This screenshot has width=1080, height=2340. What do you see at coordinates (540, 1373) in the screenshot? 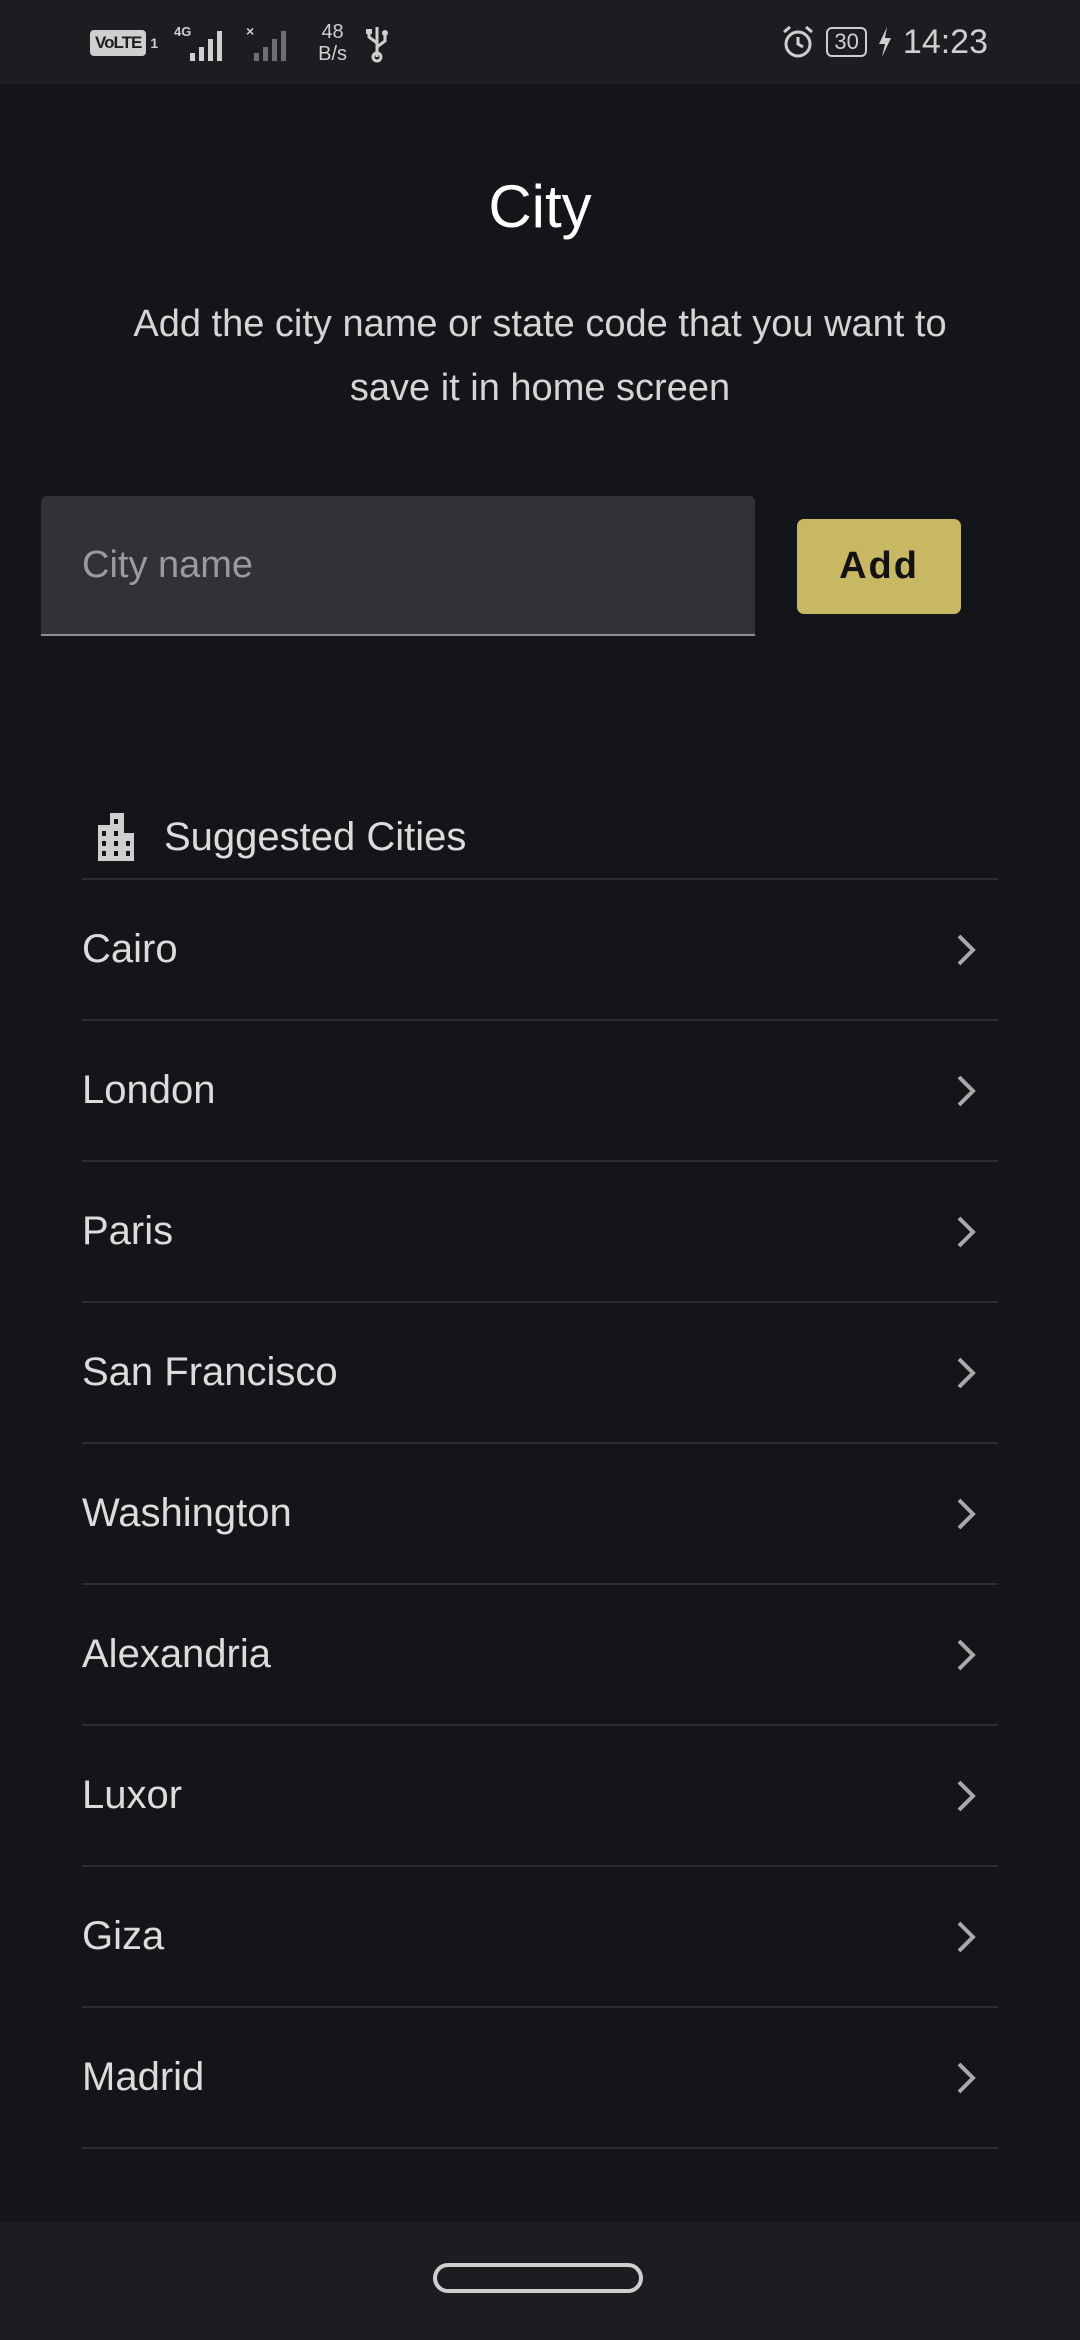
I see `city-item-san-francisco: San Francisco` at bounding box center [540, 1373].